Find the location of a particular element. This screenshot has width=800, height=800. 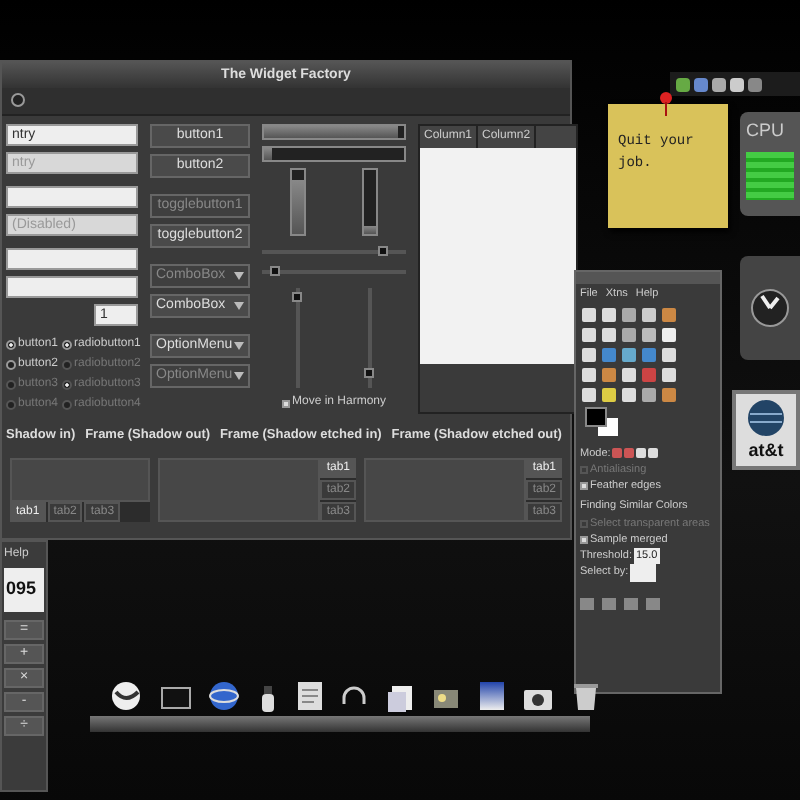

trash-icon is located at coordinates (585, 697).